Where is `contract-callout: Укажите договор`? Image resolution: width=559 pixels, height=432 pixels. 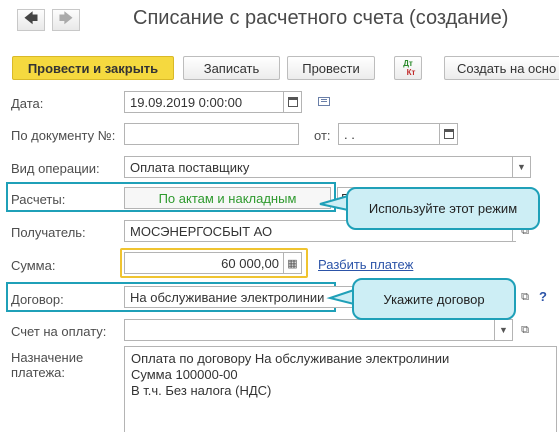
contract-callout: Укажите договор is located at coordinates (434, 299).